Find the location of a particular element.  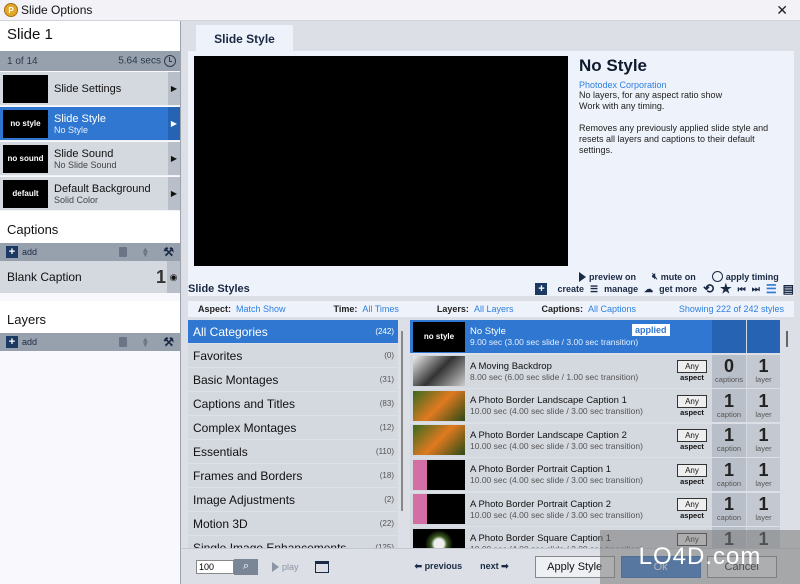

option-slide-style: no style Slide Style No Style ▶ is located at coordinates (90, 124).